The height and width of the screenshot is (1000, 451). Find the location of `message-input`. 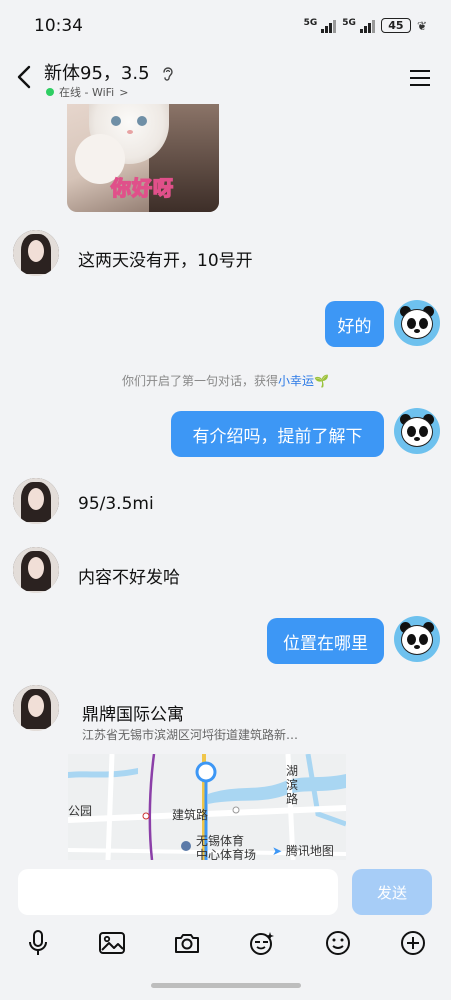

message-input is located at coordinates (178, 892).